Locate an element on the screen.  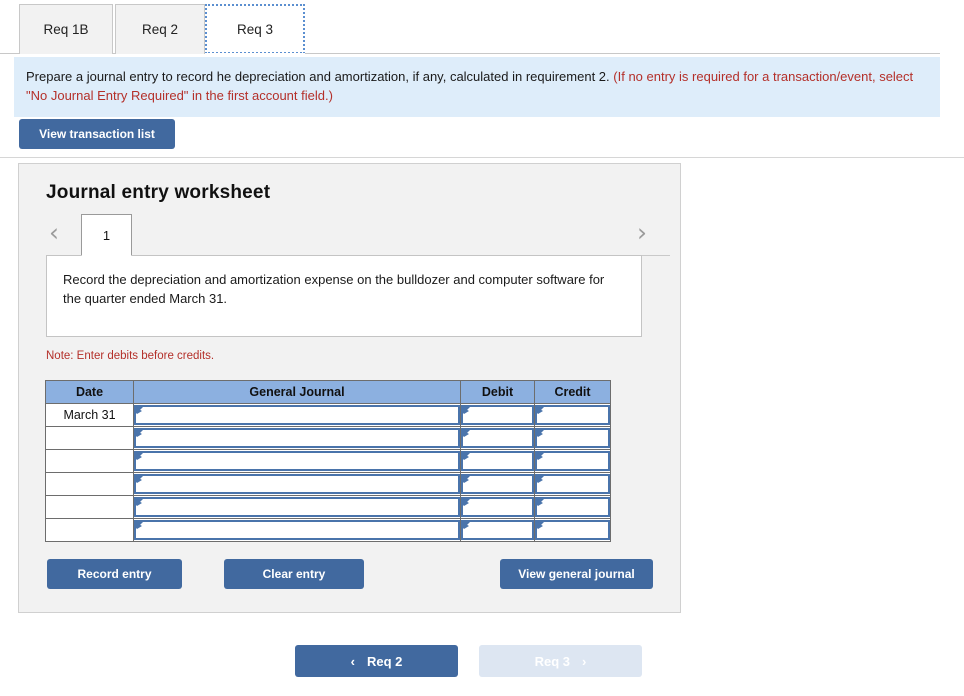
column-header-general-journal: General Journal is located at coordinates (297, 392).